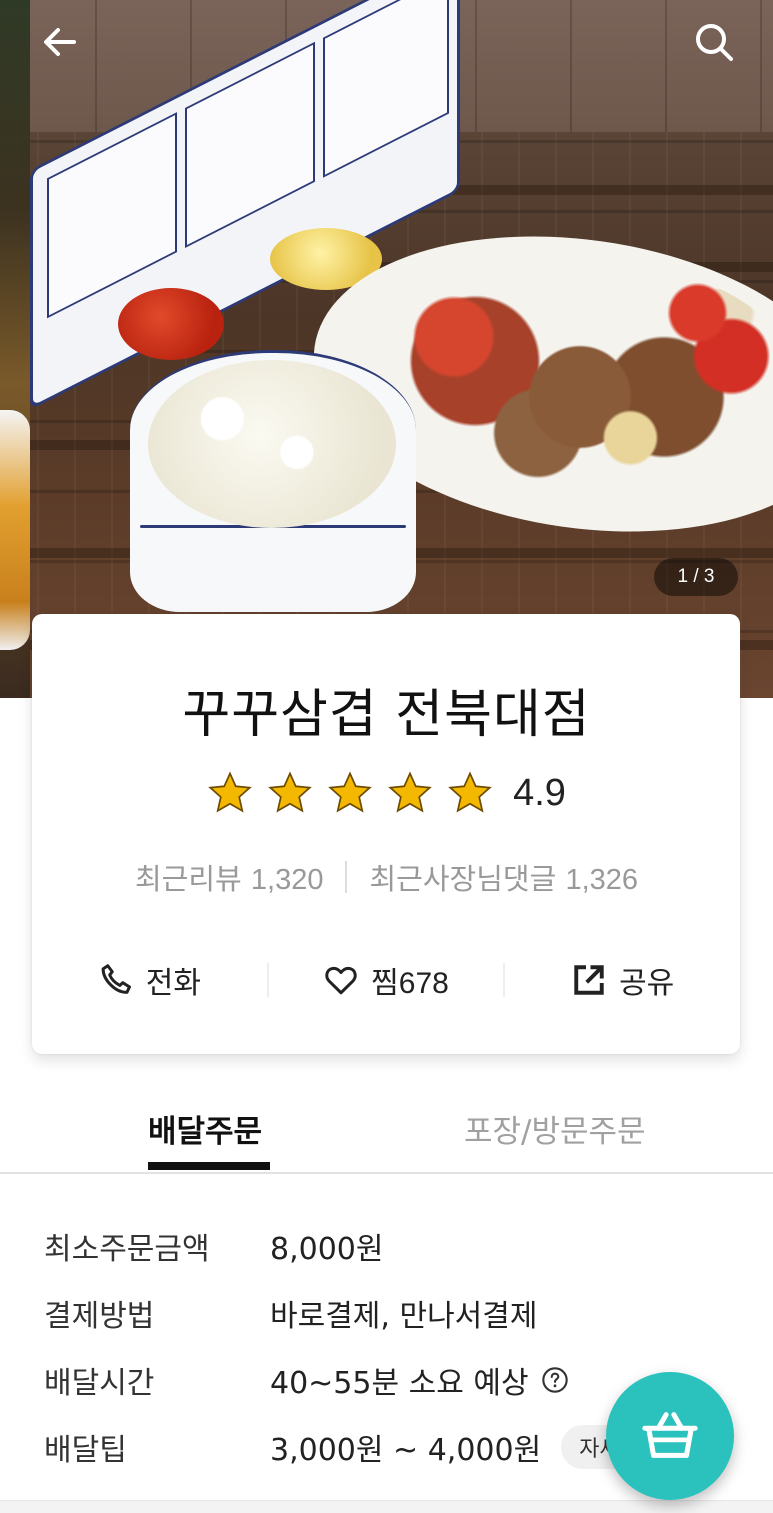 The width and height of the screenshot is (773, 1513). What do you see at coordinates (272, 444) in the screenshot?
I see `hero-rice` at bounding box center [272, 444].